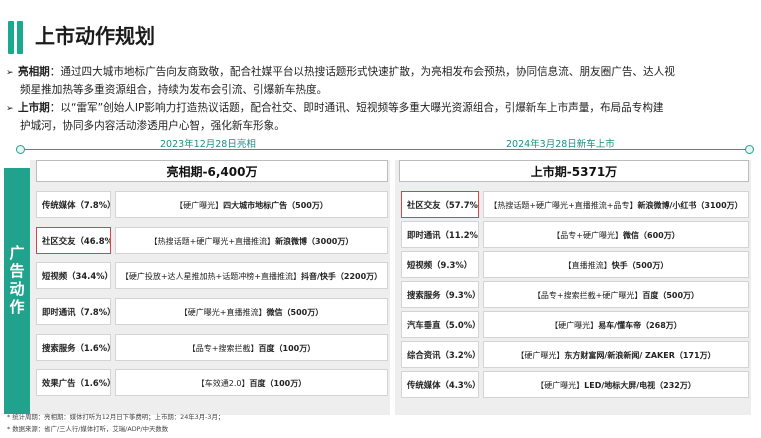  Describe the element at coordinates (440, 264) in the screenshot. I see `launch-category: 短视频（9.3%）` at that location.